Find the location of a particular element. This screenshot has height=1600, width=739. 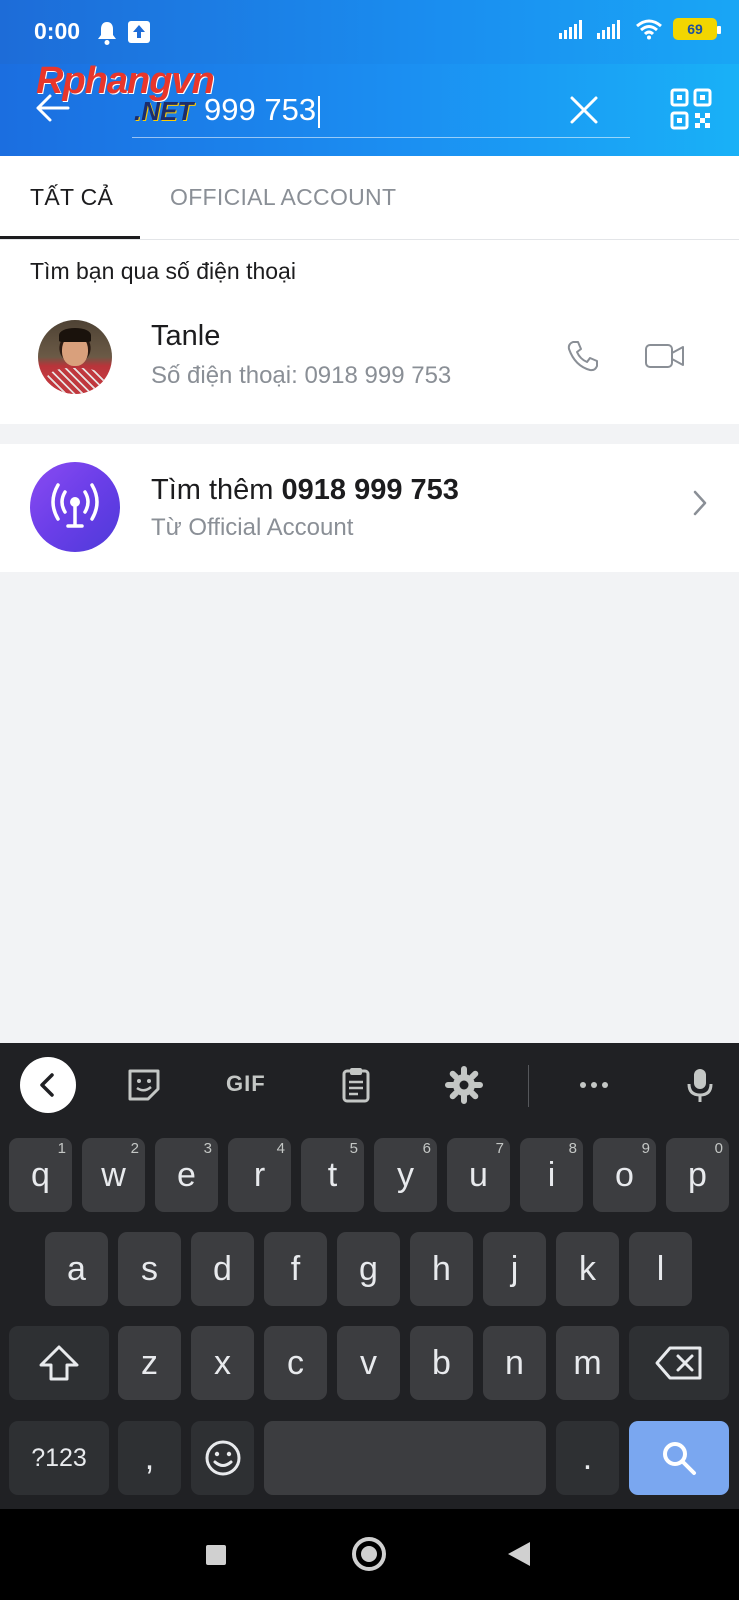

key-v: v is located at coordinates (368, 1363).